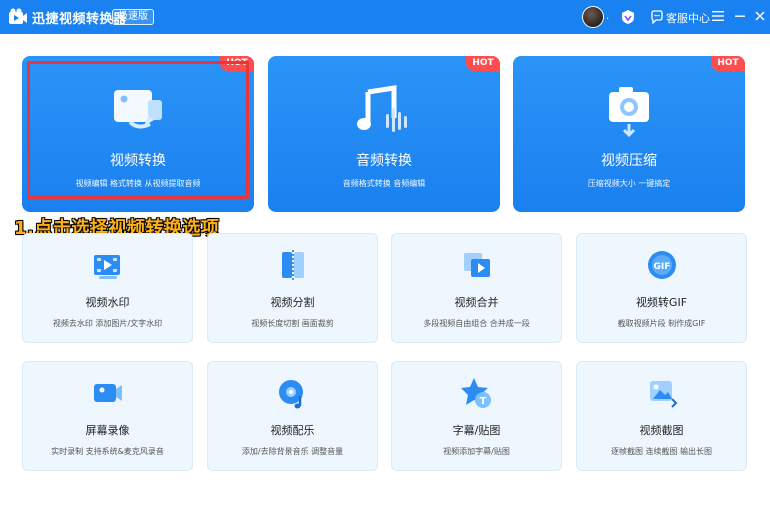 The height and width of the screenshot is (518, 770). What do you see at coordinates (661, 288) in the screenshot?
I see `gif-card: GIF 视频转GIF 截取视频片段 制作成GIF` at bounding box center [661, 288].